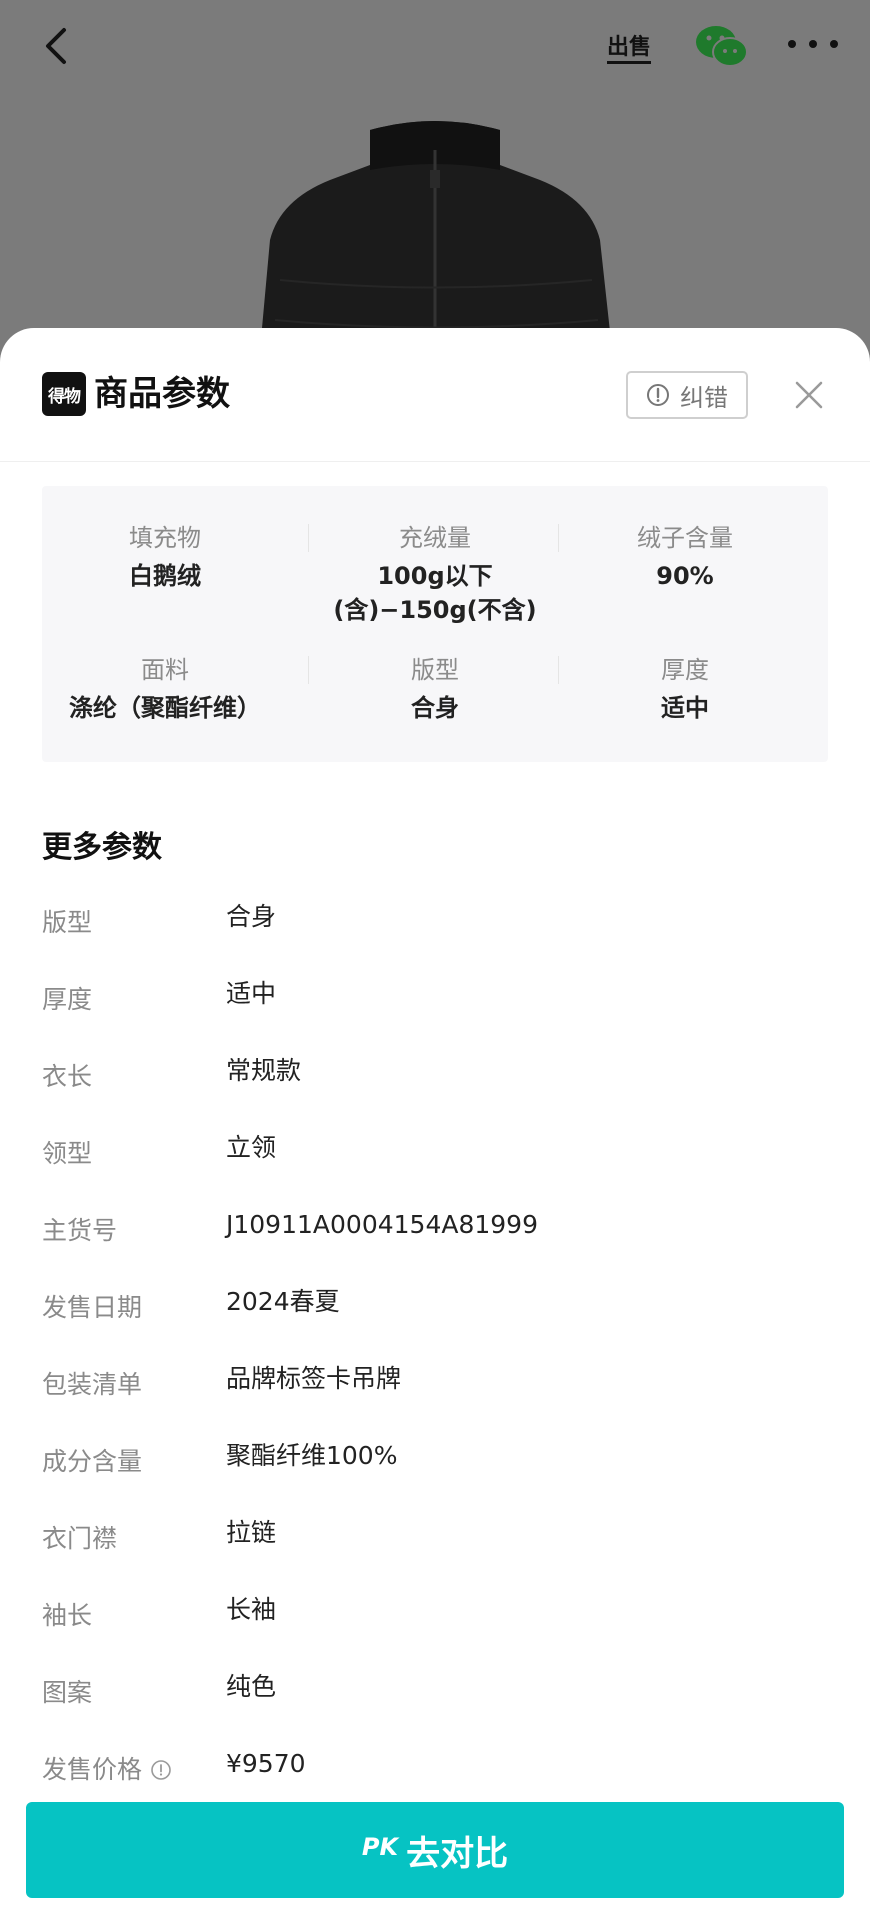  Describe the element at coordinates (435, 1165) in the screenshot. I see `param-row: 领型 立领` at that location.